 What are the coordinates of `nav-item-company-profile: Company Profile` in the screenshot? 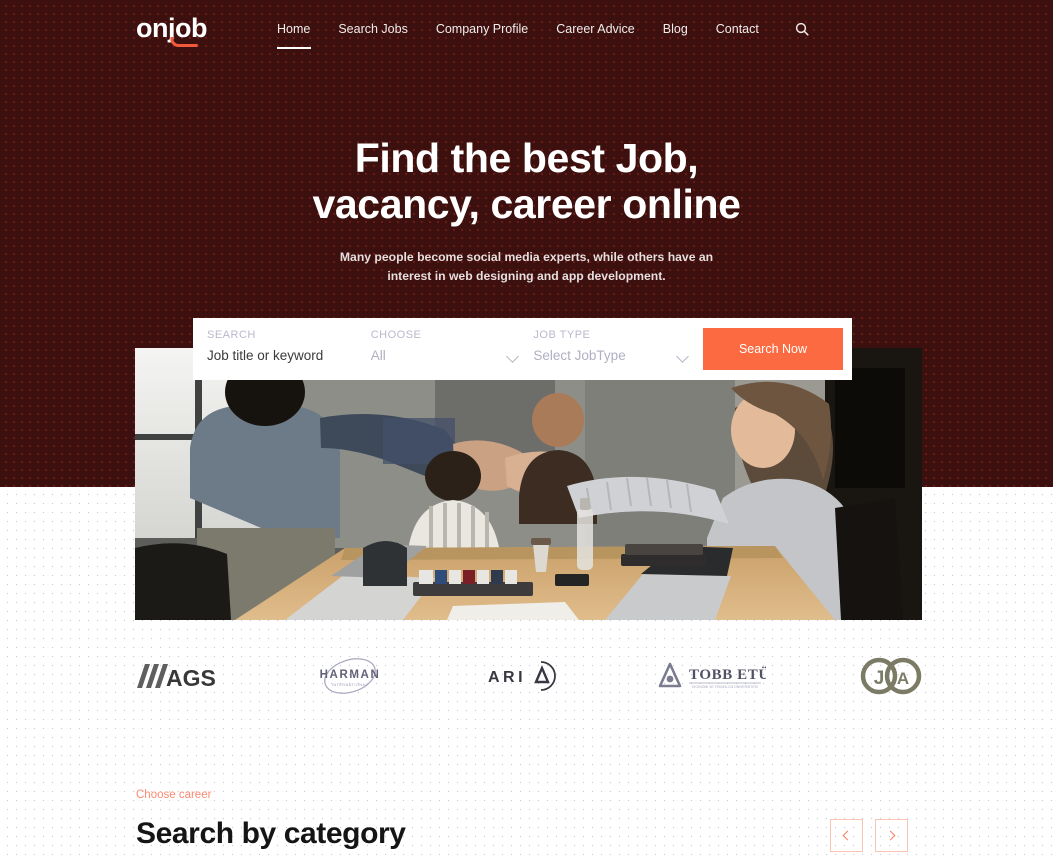 It's located at (482, 29).